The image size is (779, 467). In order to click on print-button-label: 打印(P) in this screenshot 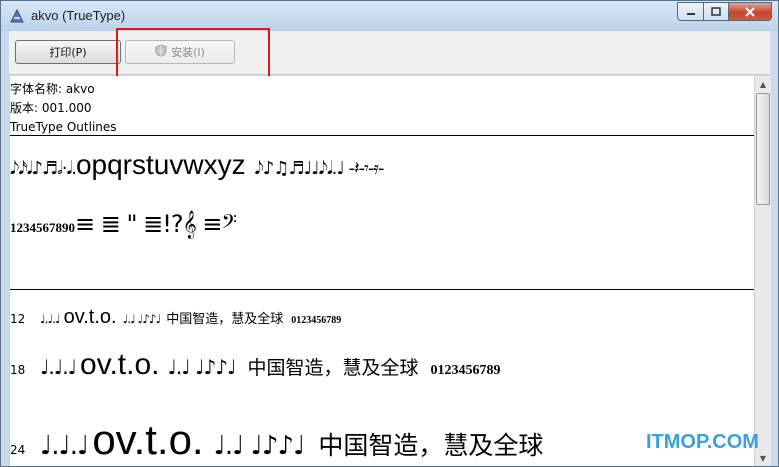, I will do `click(68, 52)`.